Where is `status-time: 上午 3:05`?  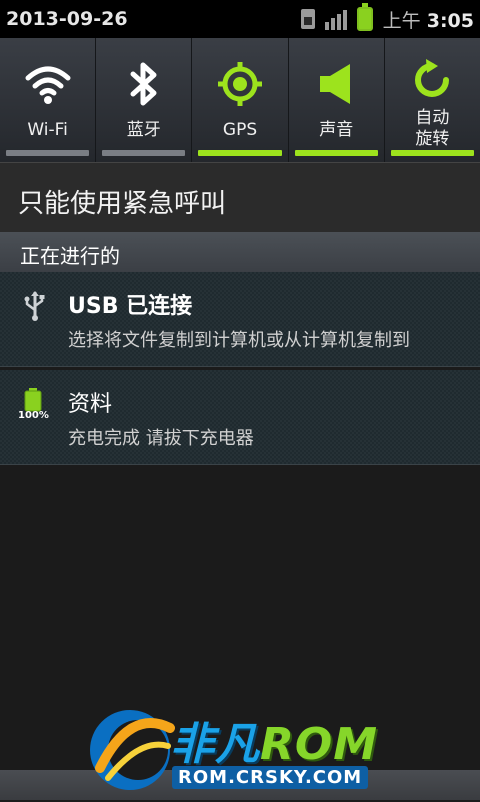
status-time: 上午 3:05 is located at coordinates (428, 19).